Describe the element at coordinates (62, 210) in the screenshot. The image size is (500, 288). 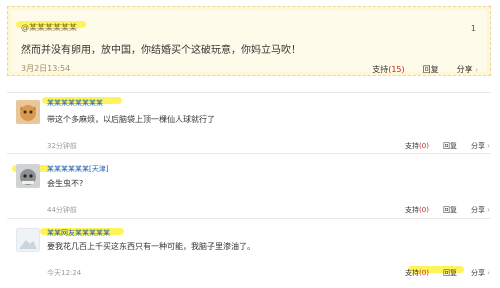
I see `comment-time: 44分钟前` at that location.